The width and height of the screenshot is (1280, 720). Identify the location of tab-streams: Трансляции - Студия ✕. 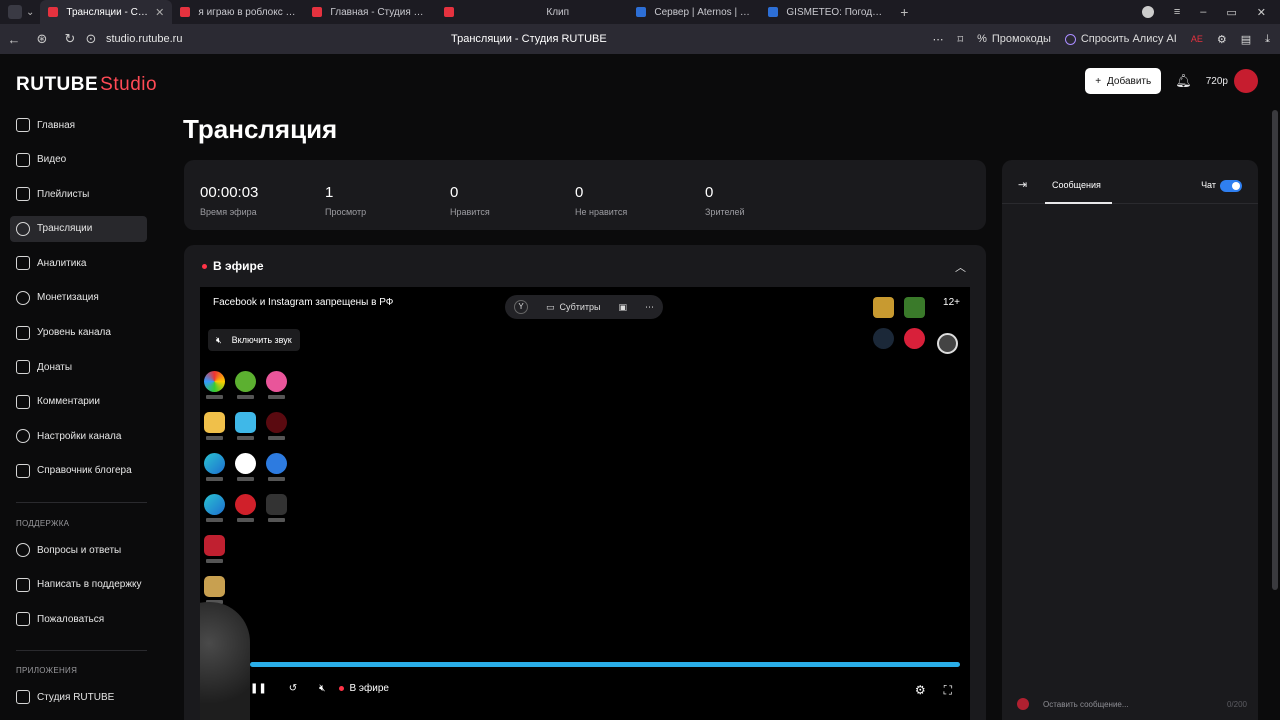
(106, 12).